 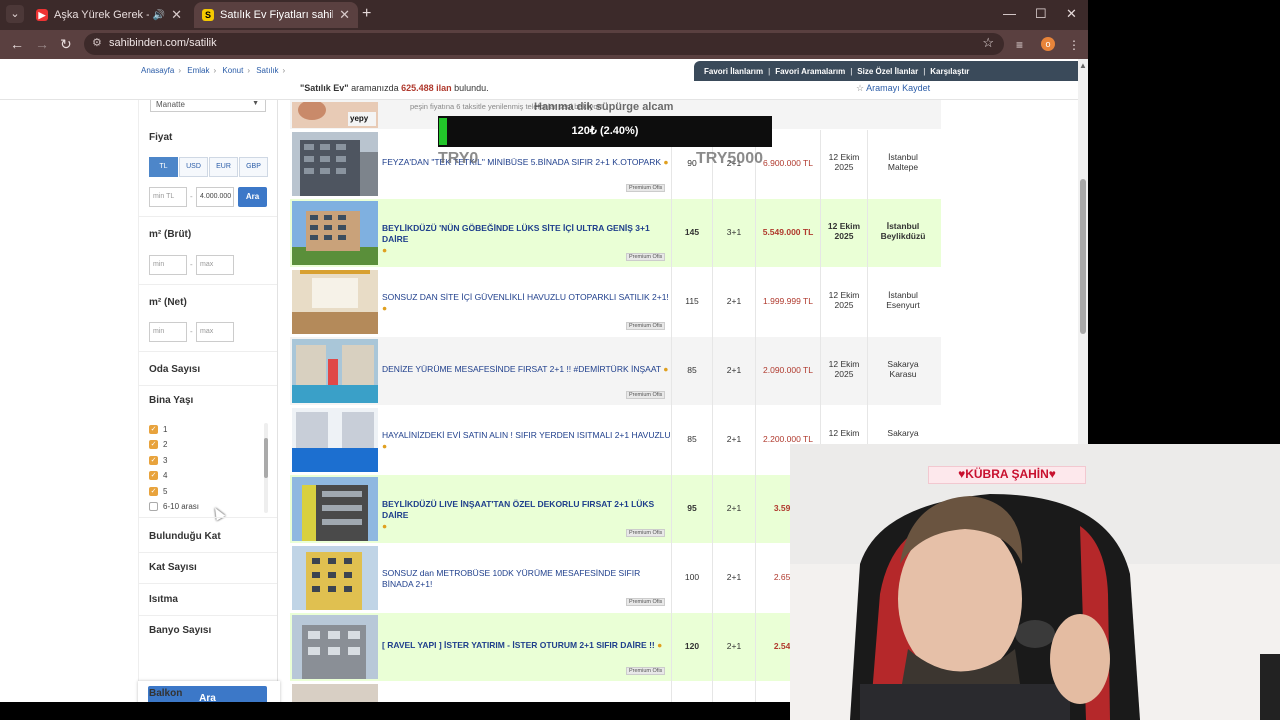 What do you see at coordinates (42, 44) in the screenshot?
I see `forward-icon: →` at bounding box center [42, 44].